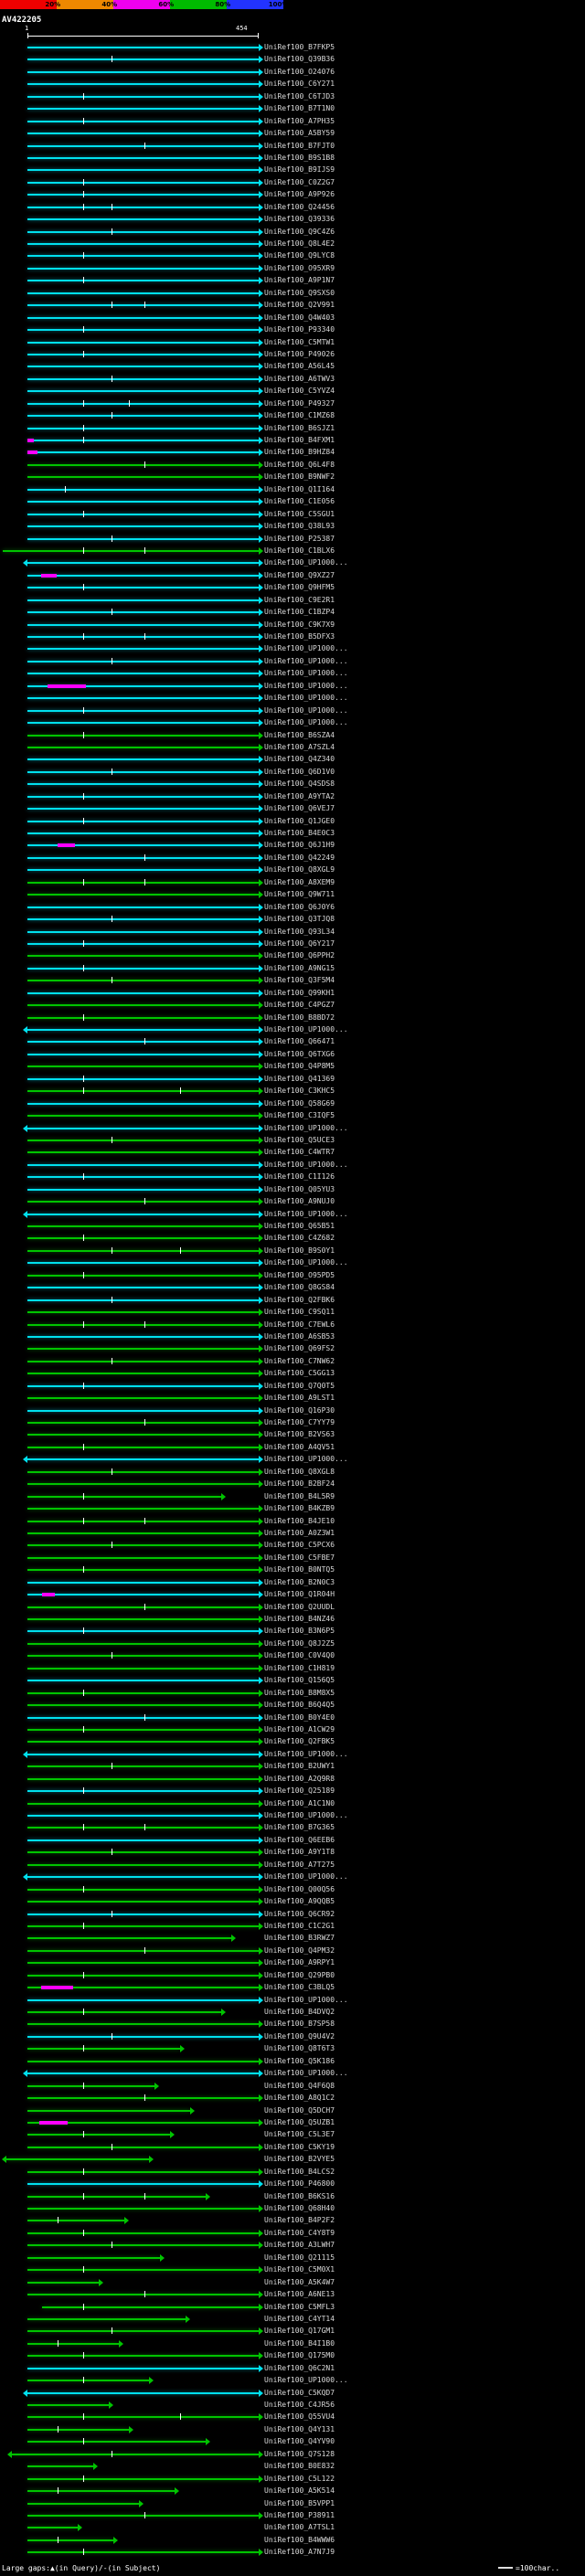 Image resolution: width=585 pixels, height=2576 pixels. What do you see at coordinates (299, 1017) in the screenshot?
I see `hit-label: UniRef100_B8BD72` at bounding box center [299, 1017].